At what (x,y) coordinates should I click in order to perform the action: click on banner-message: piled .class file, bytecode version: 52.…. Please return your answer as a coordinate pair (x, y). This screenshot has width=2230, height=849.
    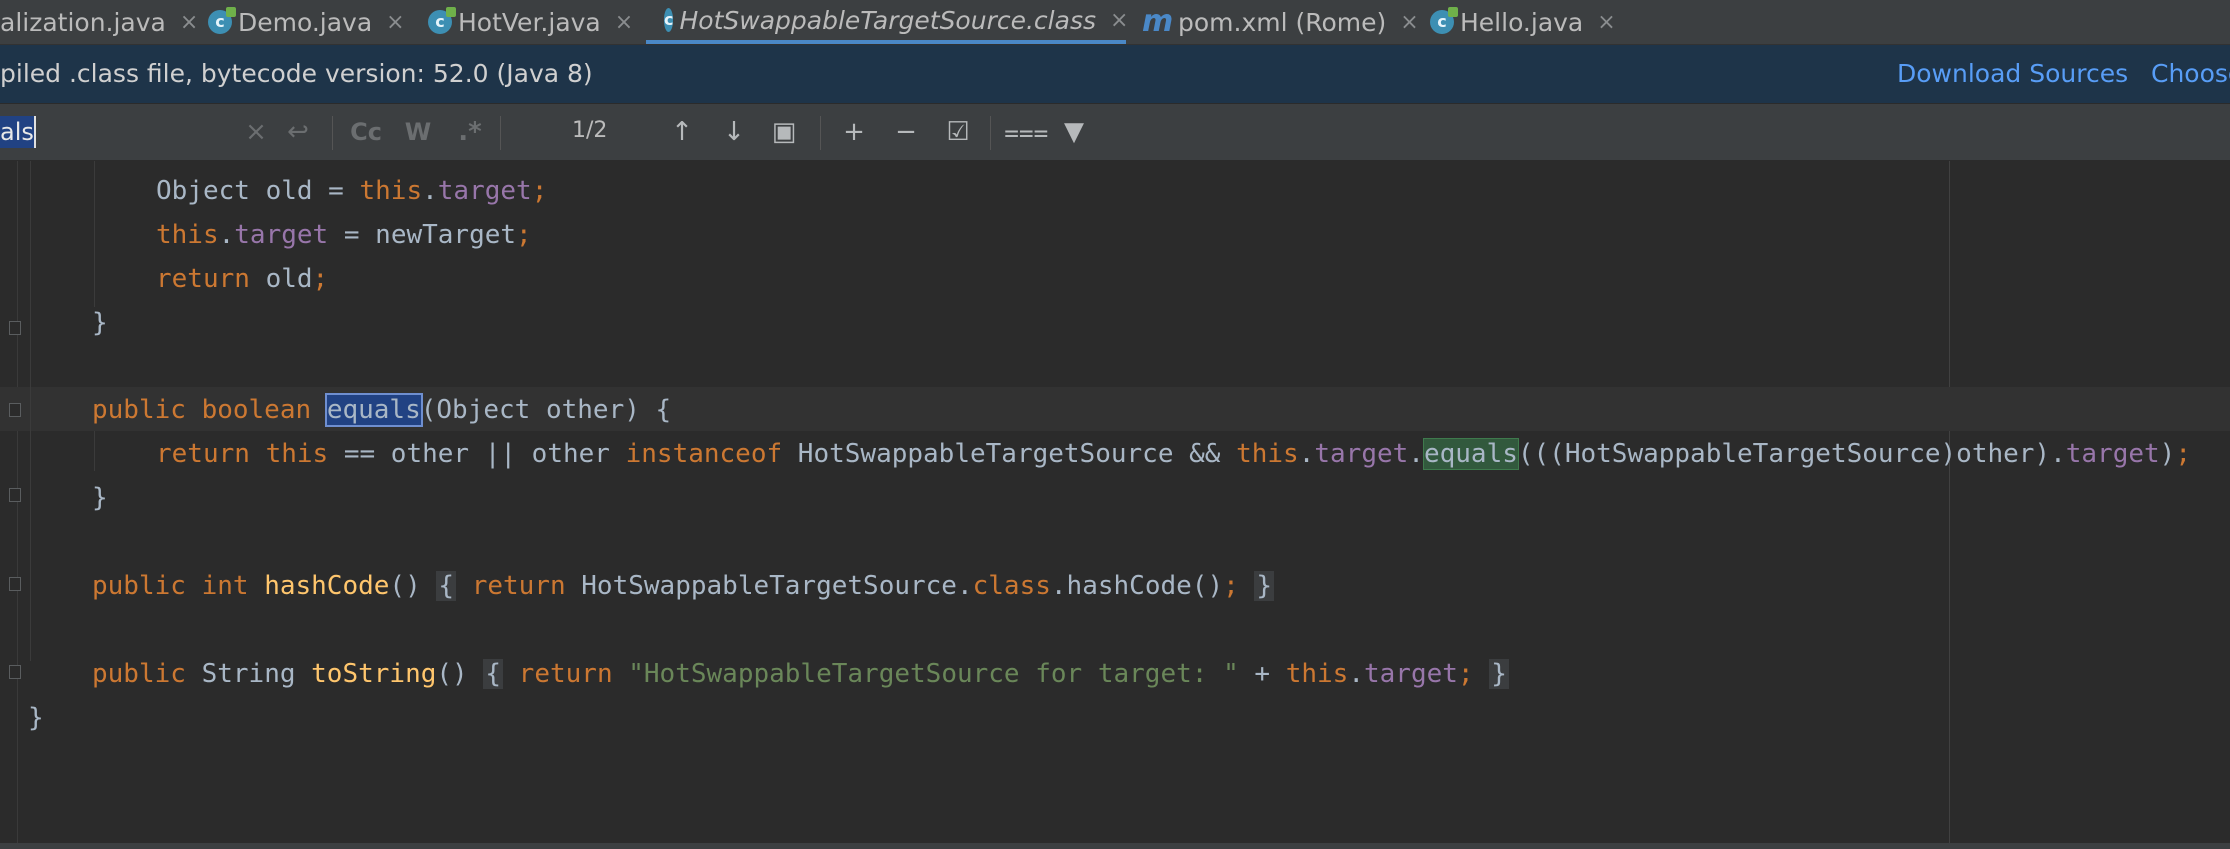
    Looking at the image, I should click on (296, 73).